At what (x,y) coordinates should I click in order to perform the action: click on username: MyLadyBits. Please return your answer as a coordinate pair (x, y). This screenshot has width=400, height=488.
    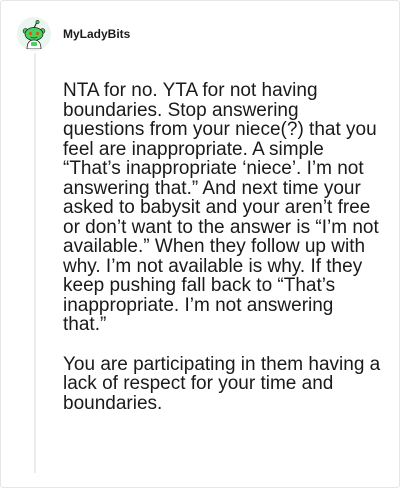
    Looking at the image, I should click on (96, 34).